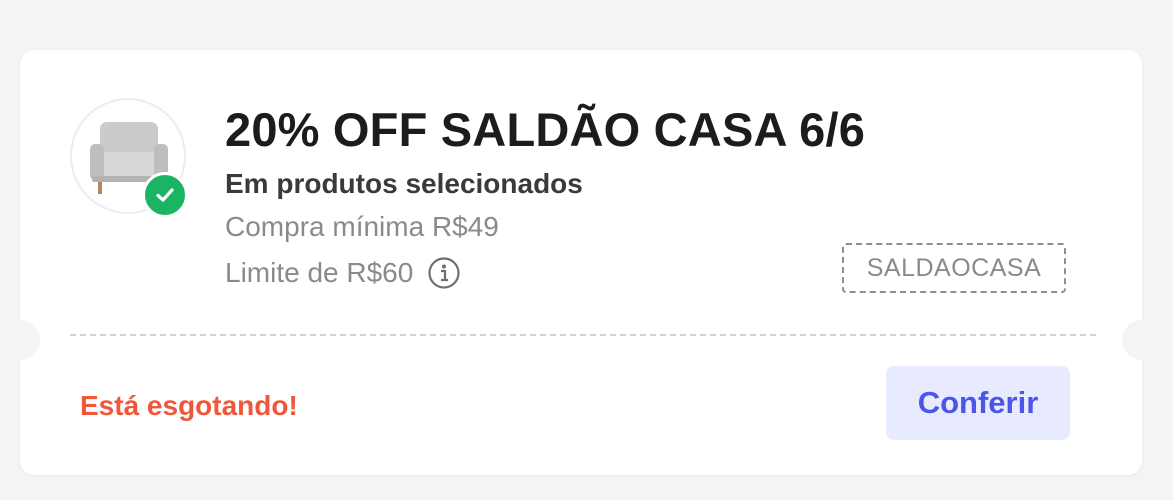  What do you see at coordinates (20, 340) in the screenshot?
I see `ticket-notch-left` at bounding box center [20, 340].